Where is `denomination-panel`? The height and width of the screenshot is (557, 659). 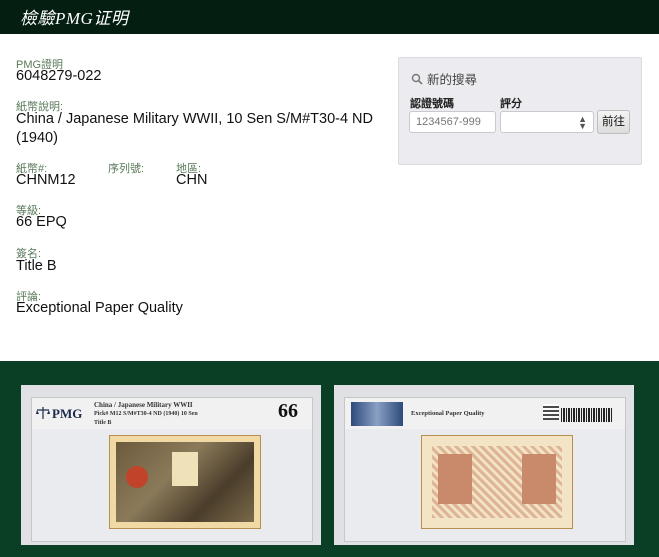
denomination-panel is located at coordinates (185, 469).